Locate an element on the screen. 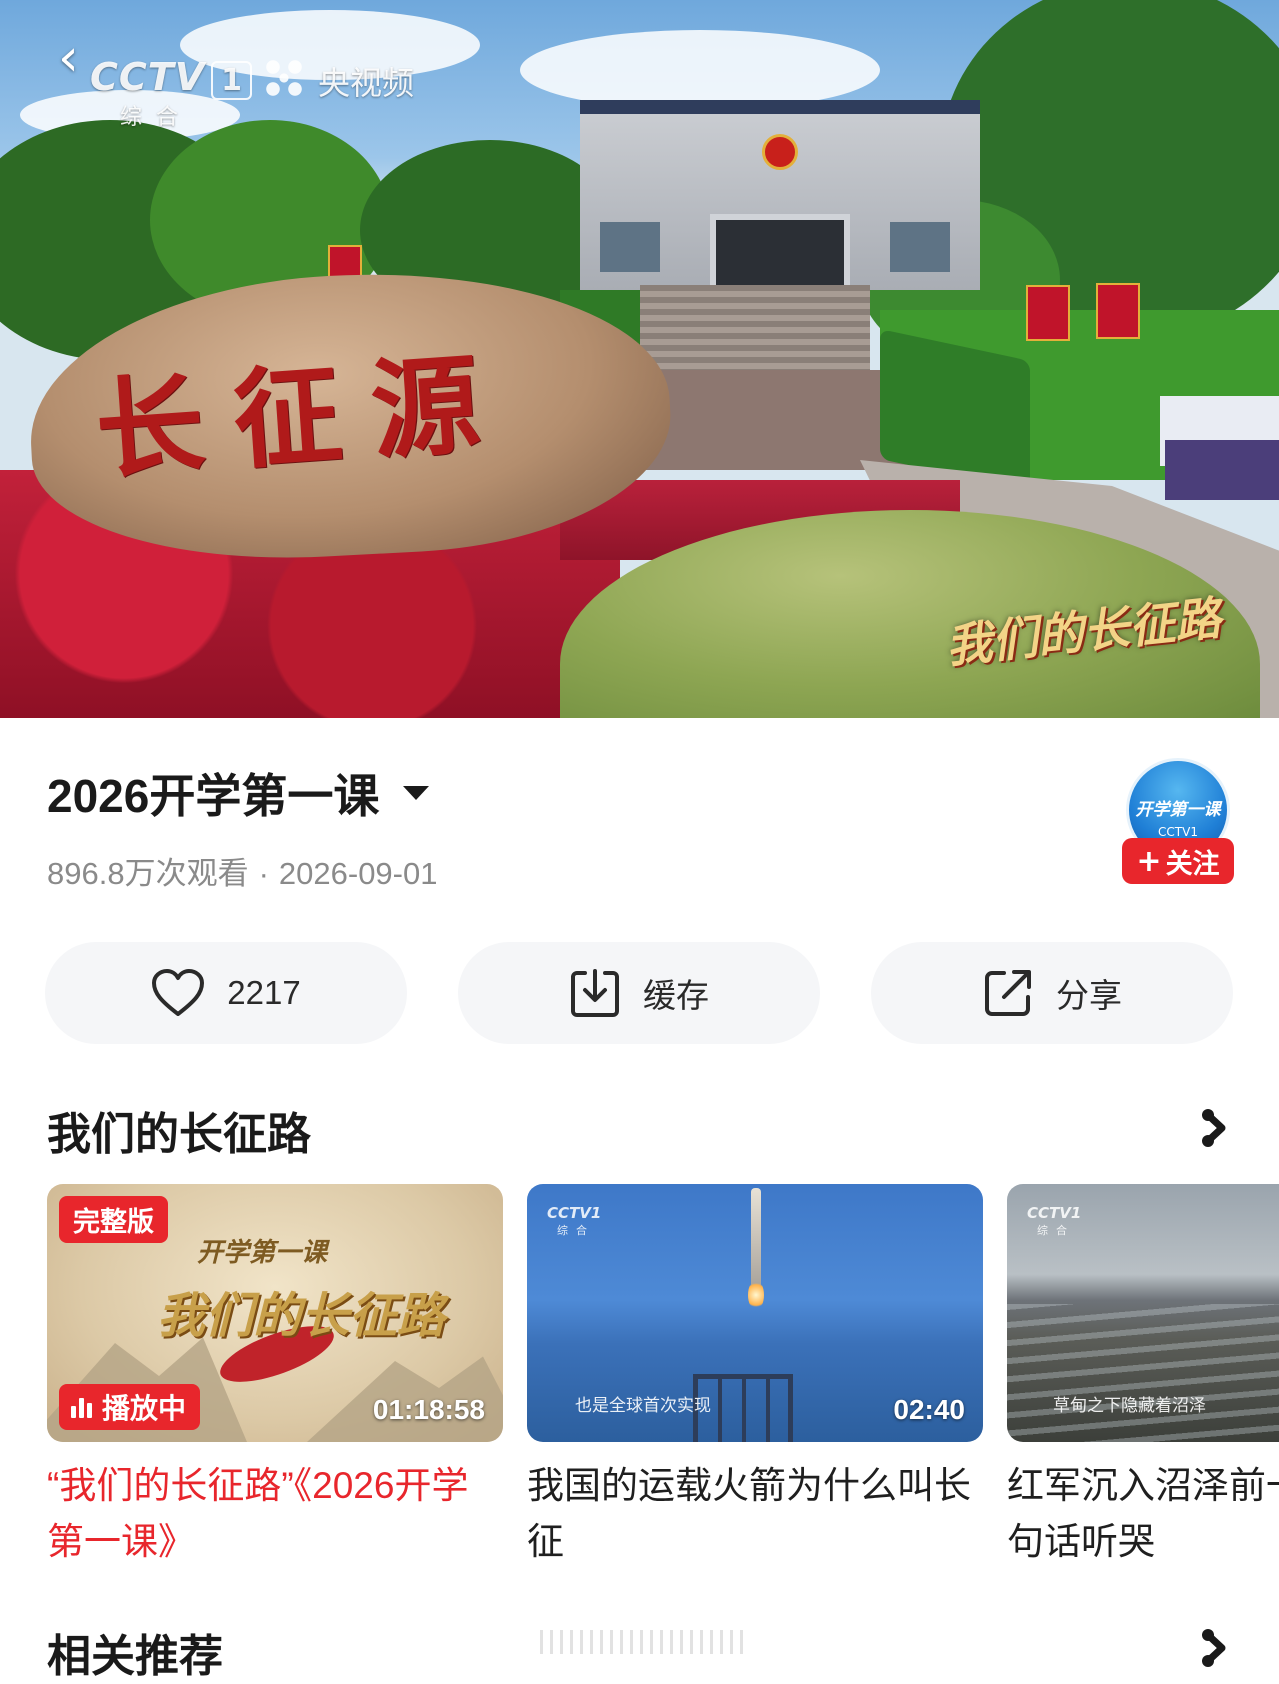 Image resolution: width=1279 pixels, height=1684 pixels. thumbnail: CCTV1 综合 草甸之下隐藏着沼泽 is located at coordinates (1143, 1313).